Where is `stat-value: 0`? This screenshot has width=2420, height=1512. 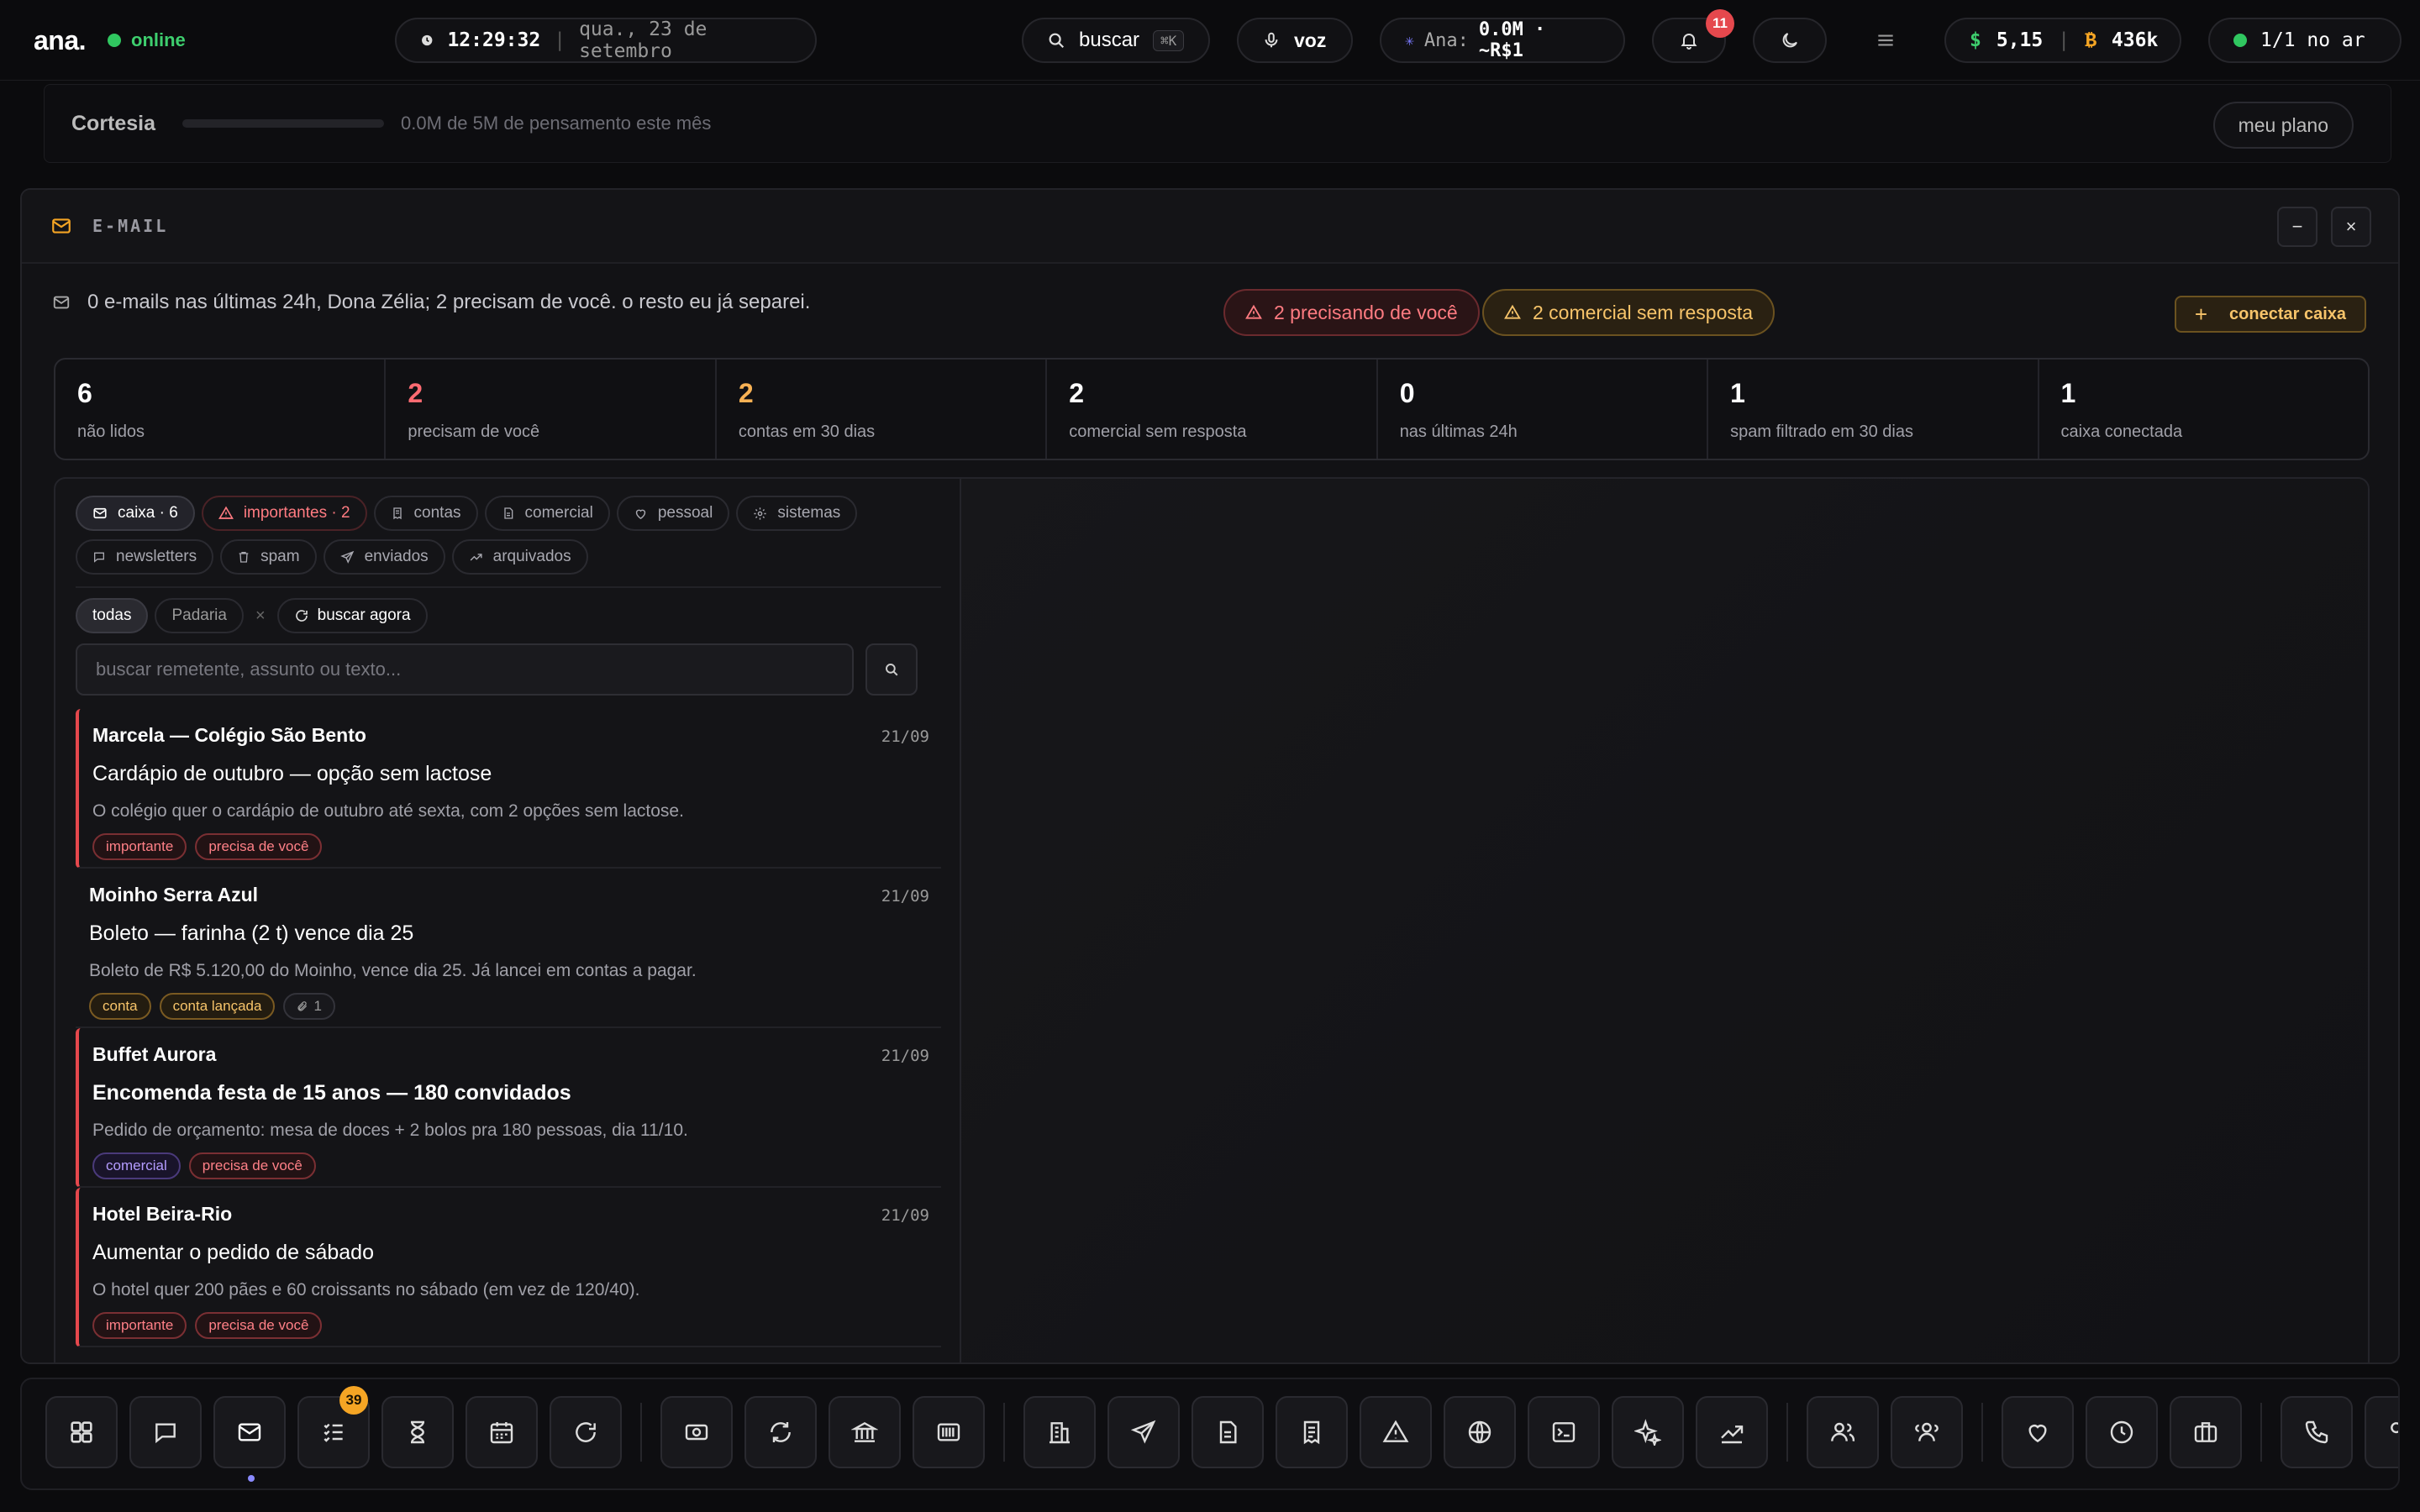
stat-value: 0 is located at coordinates (1407, 393).